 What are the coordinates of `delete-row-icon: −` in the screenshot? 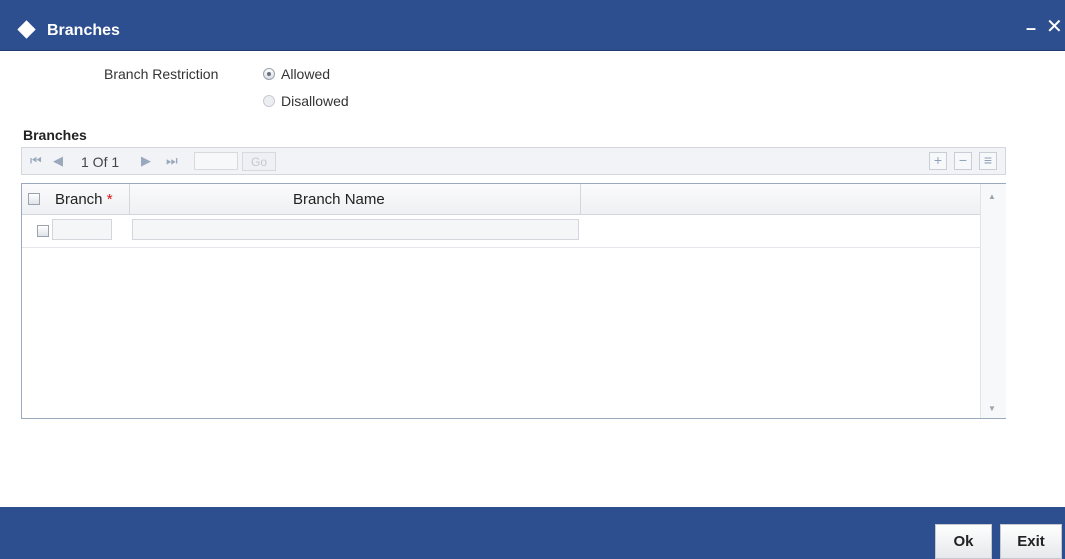 It's located at (963, 161).